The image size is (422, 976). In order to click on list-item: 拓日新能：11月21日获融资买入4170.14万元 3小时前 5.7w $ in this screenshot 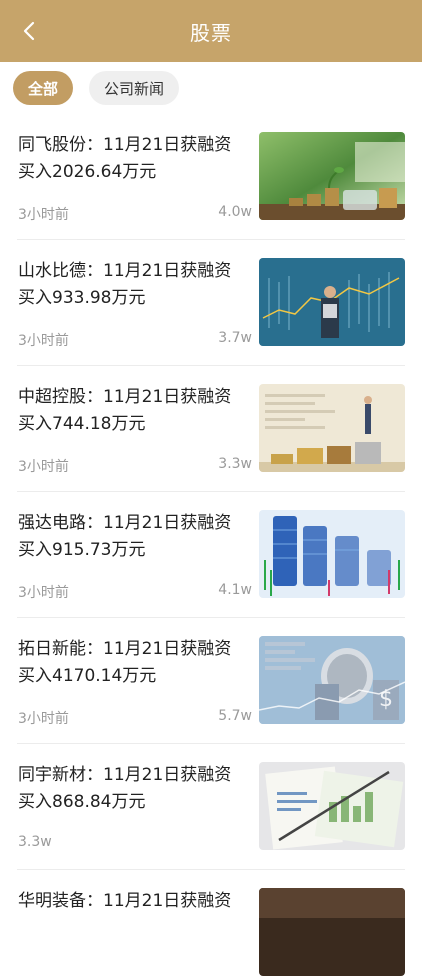, I will do `click(211, 681)`.